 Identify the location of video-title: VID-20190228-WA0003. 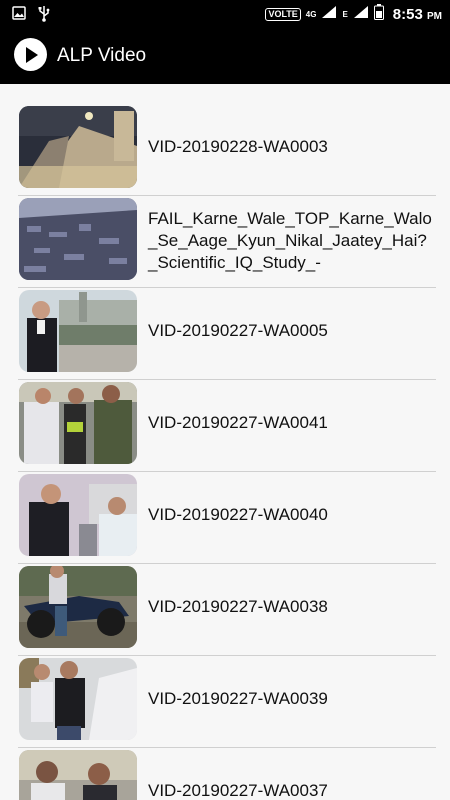
(238, 146).